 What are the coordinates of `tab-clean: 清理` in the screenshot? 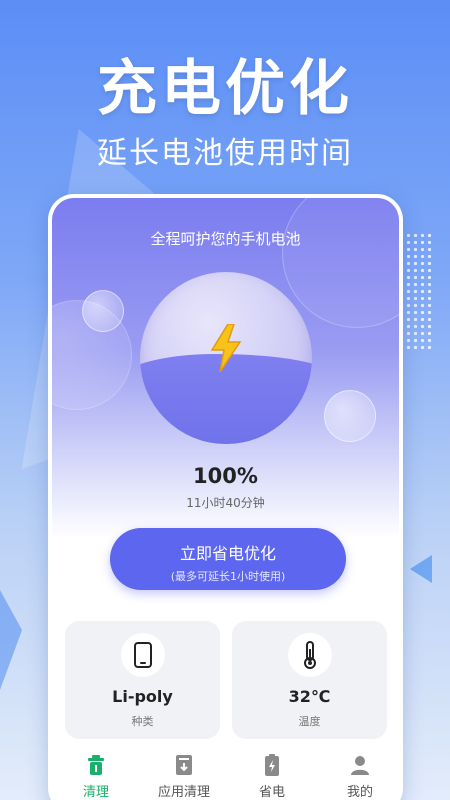 It's located at (96, 777).